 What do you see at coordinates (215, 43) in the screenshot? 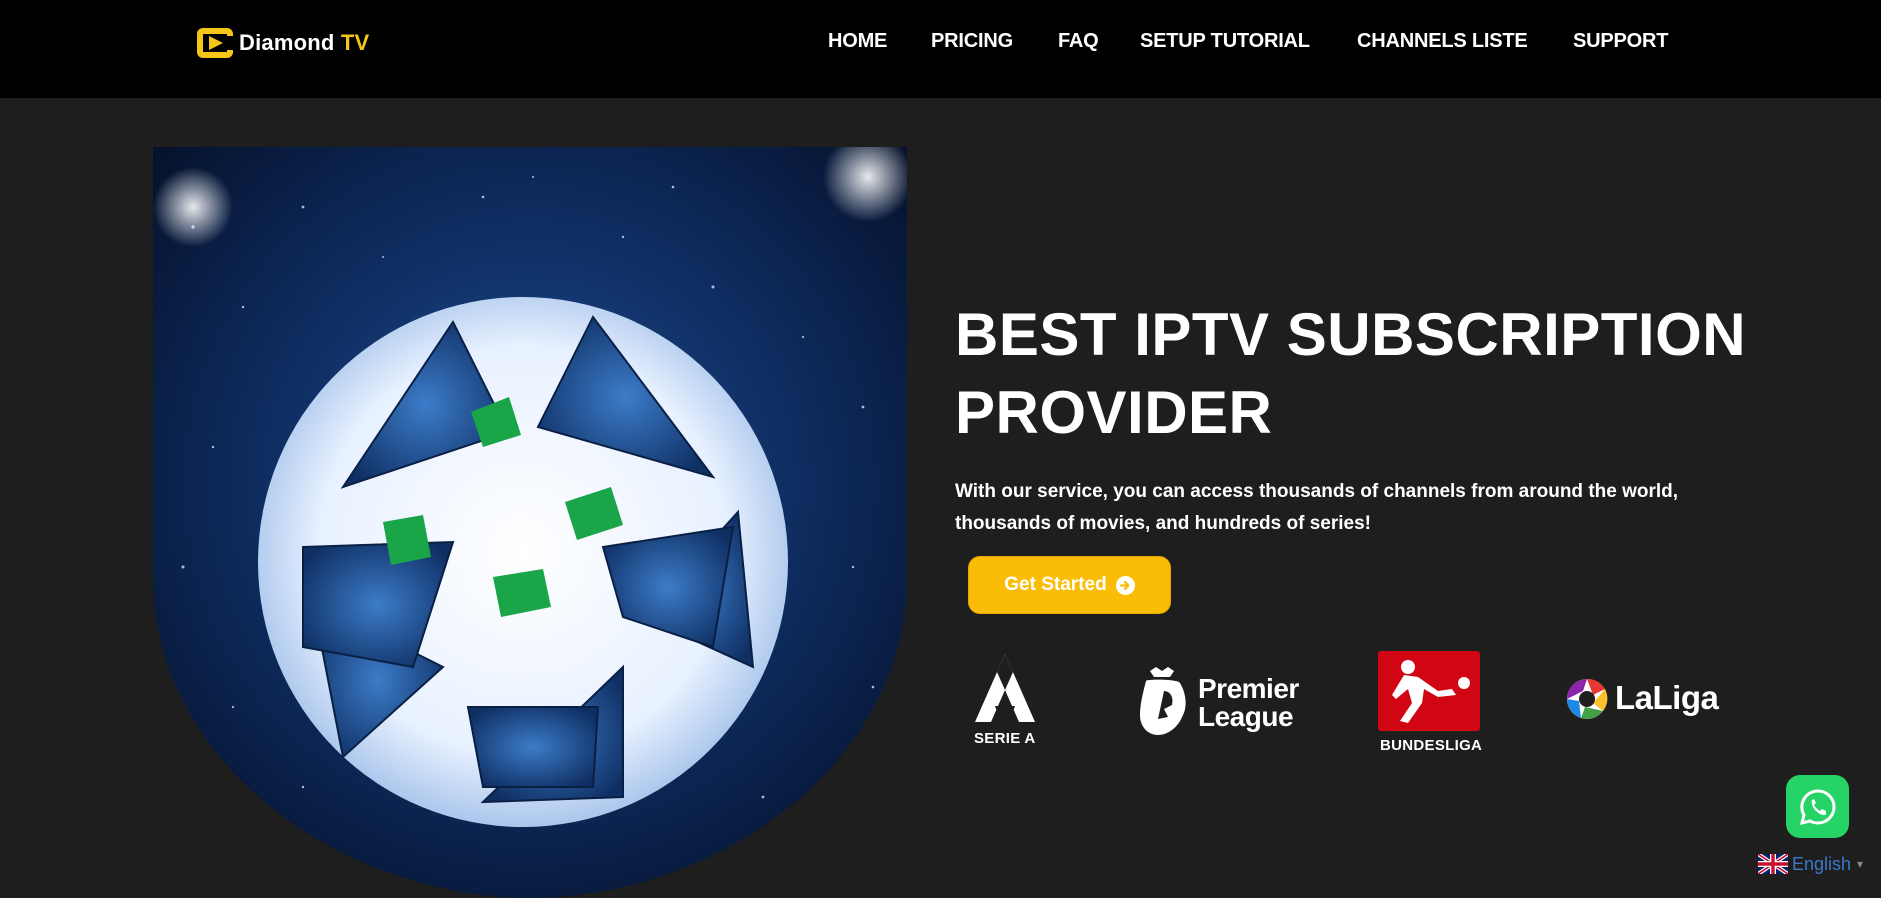
I see `play-logo-icon` at bounding box center [215, 43].